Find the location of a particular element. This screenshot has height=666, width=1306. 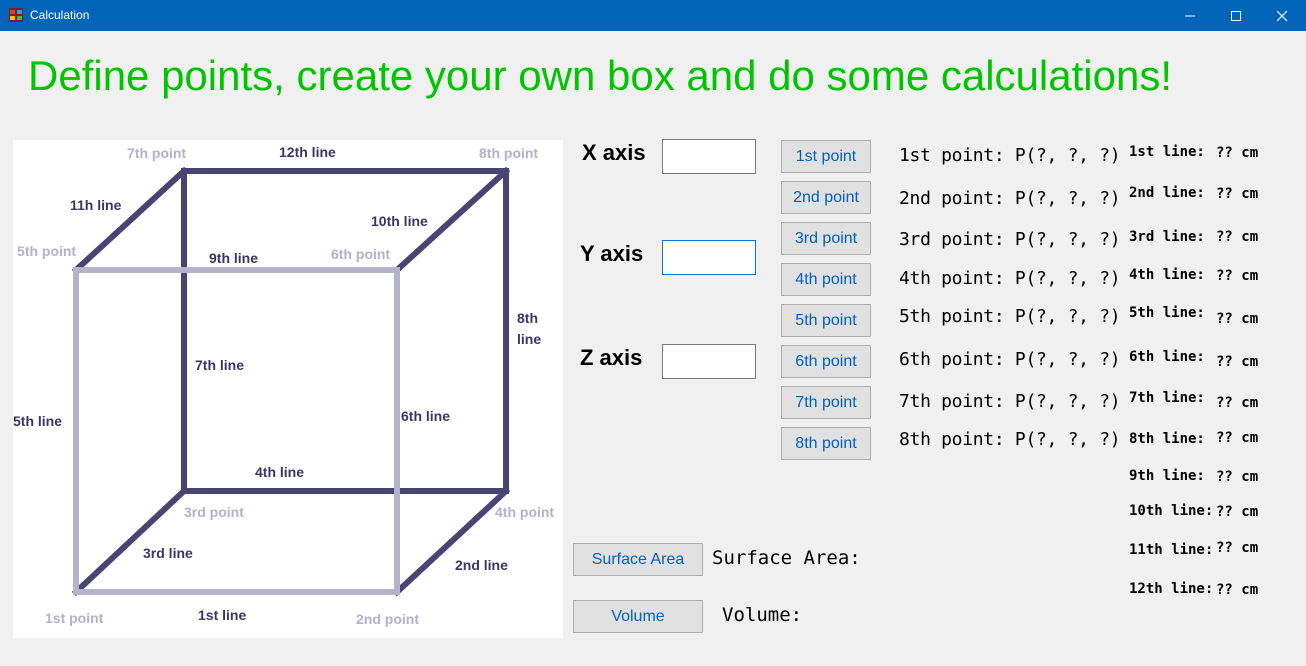

point-result-8: 8th point: P(?, ?, ?) is located at coordinates (1010, 439).